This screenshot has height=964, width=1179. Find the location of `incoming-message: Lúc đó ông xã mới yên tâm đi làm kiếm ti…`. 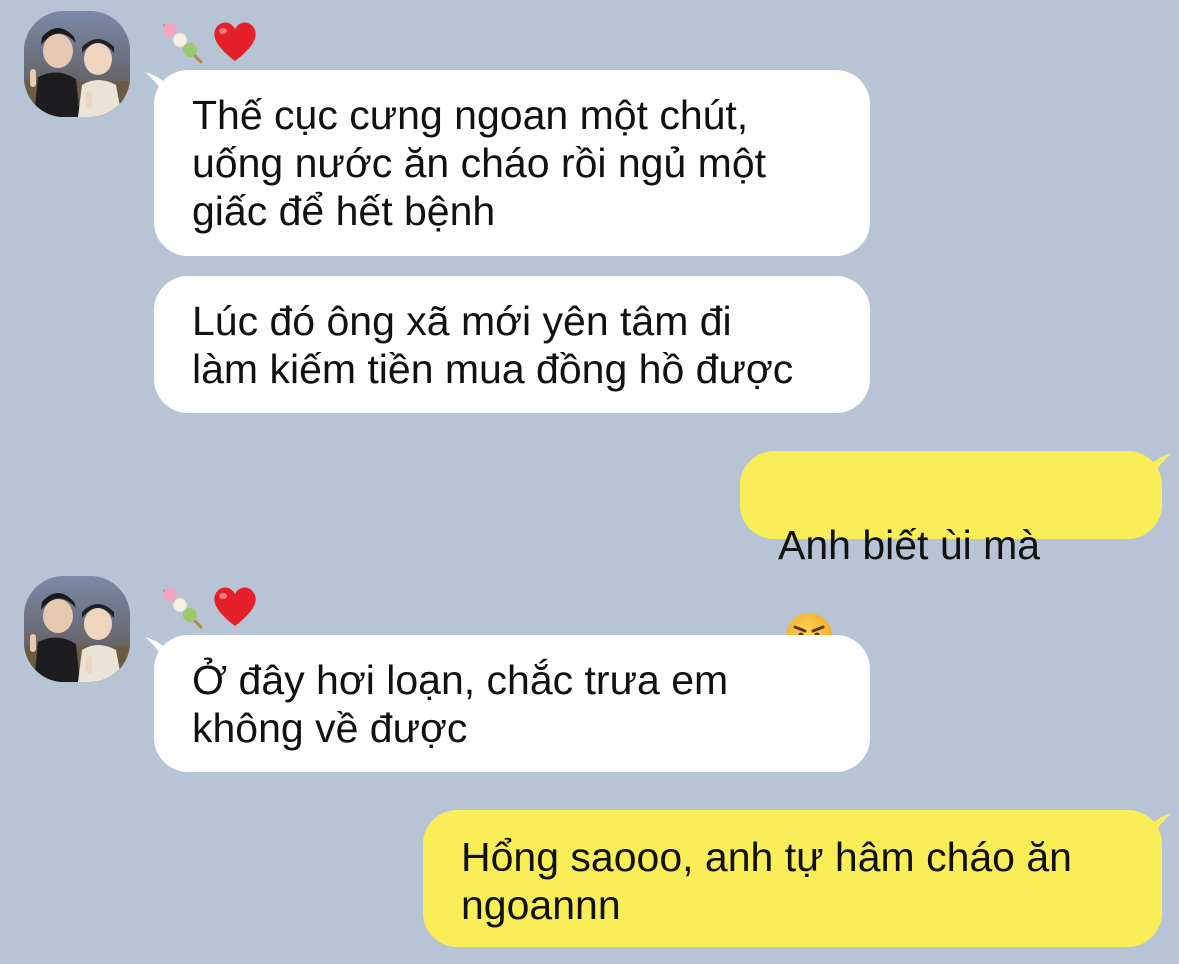

incoming-message: Lúc đó ông xã mới yên tâm đi làm kiếm ti… is located at coordinates (512, 344).